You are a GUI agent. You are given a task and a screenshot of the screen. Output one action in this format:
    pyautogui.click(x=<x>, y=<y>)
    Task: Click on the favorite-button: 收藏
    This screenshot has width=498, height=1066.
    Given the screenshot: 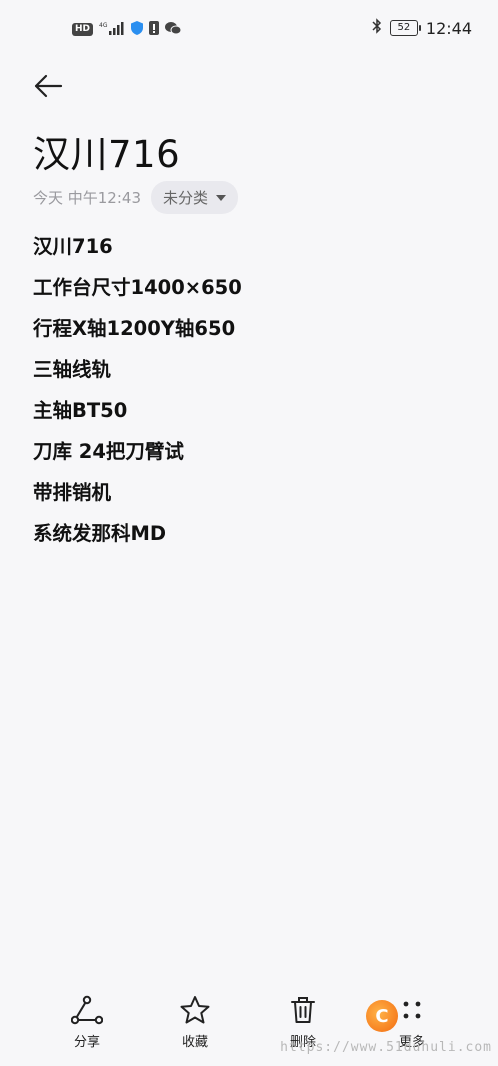 What is the action you would take?
    pyautogui.click(x=195, y=1022)
    